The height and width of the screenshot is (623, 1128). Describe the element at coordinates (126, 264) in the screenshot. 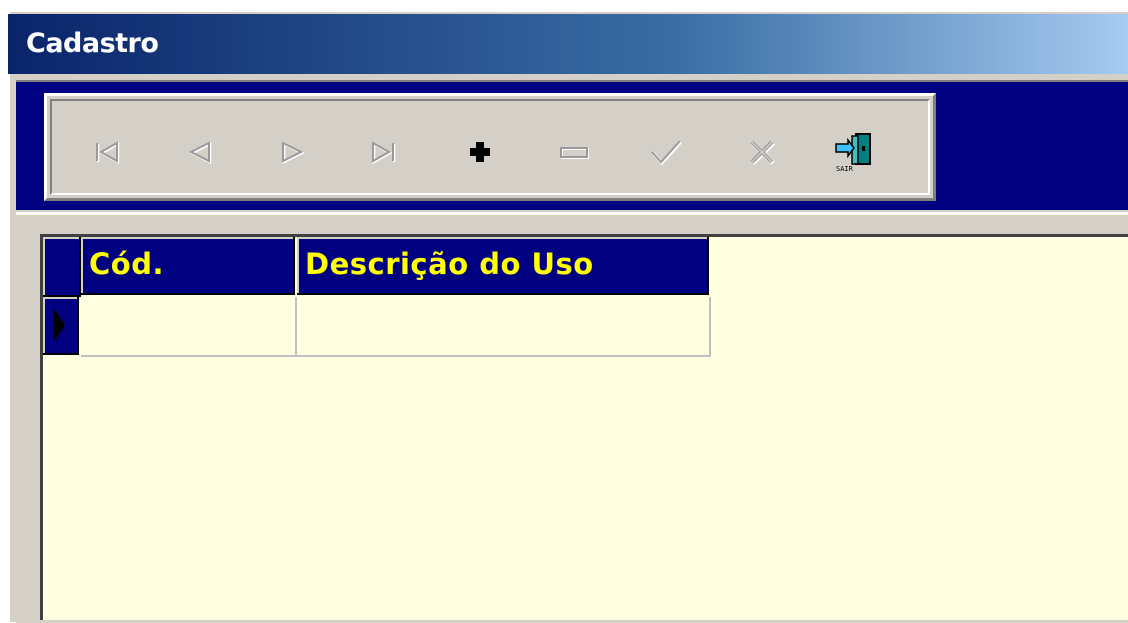

I see `column-header-cod-label: Cód.` at that location.